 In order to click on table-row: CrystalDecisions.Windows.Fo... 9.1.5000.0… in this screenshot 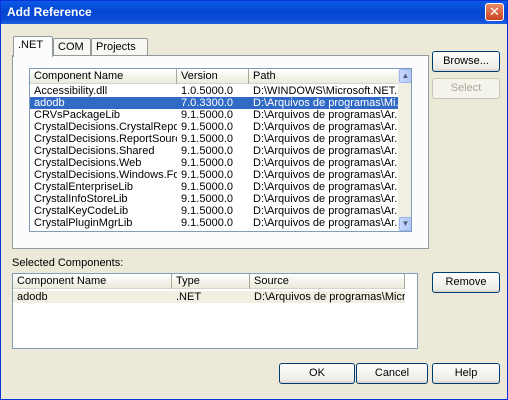, I will do `click(214, 175)`.